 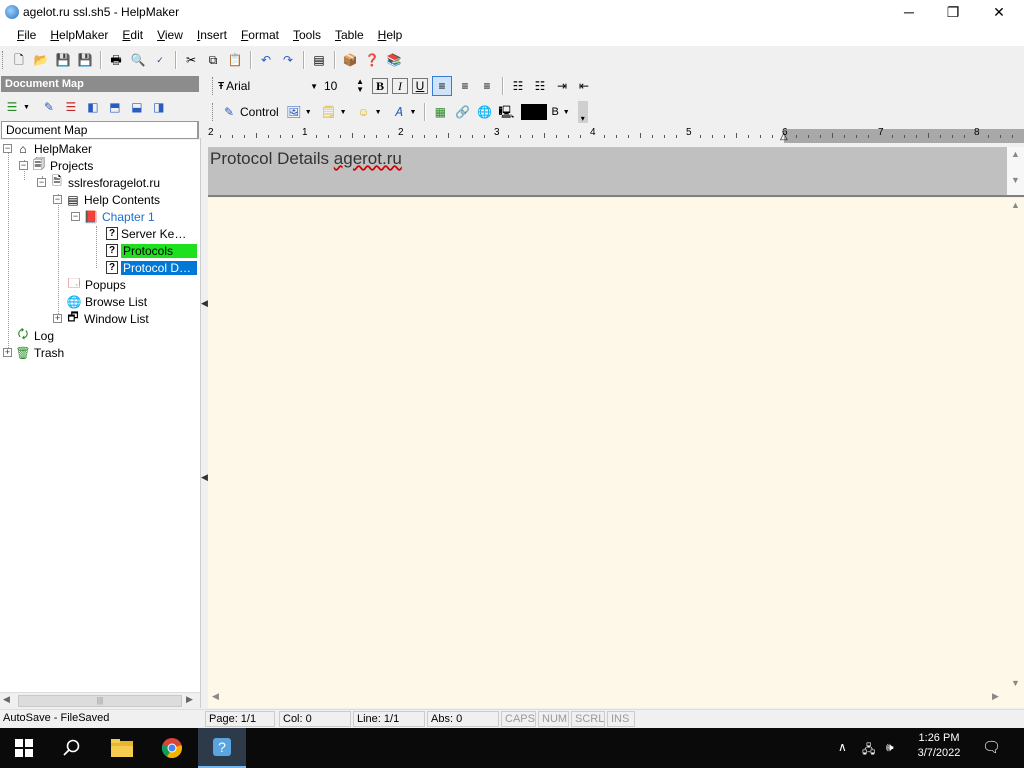 I want to click on save-all-icon: 💾, so click(x=85, y=60).